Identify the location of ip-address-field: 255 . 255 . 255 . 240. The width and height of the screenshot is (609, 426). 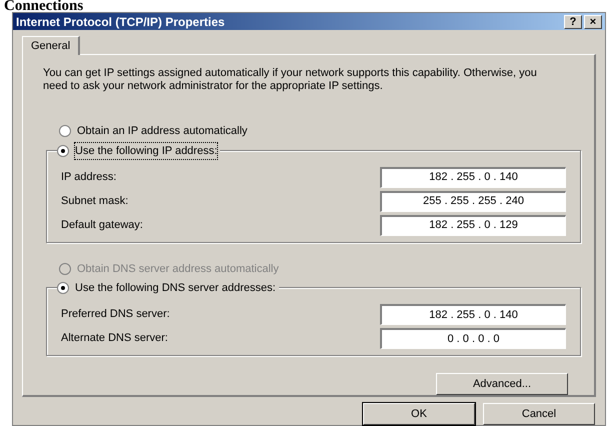
(473, 201).